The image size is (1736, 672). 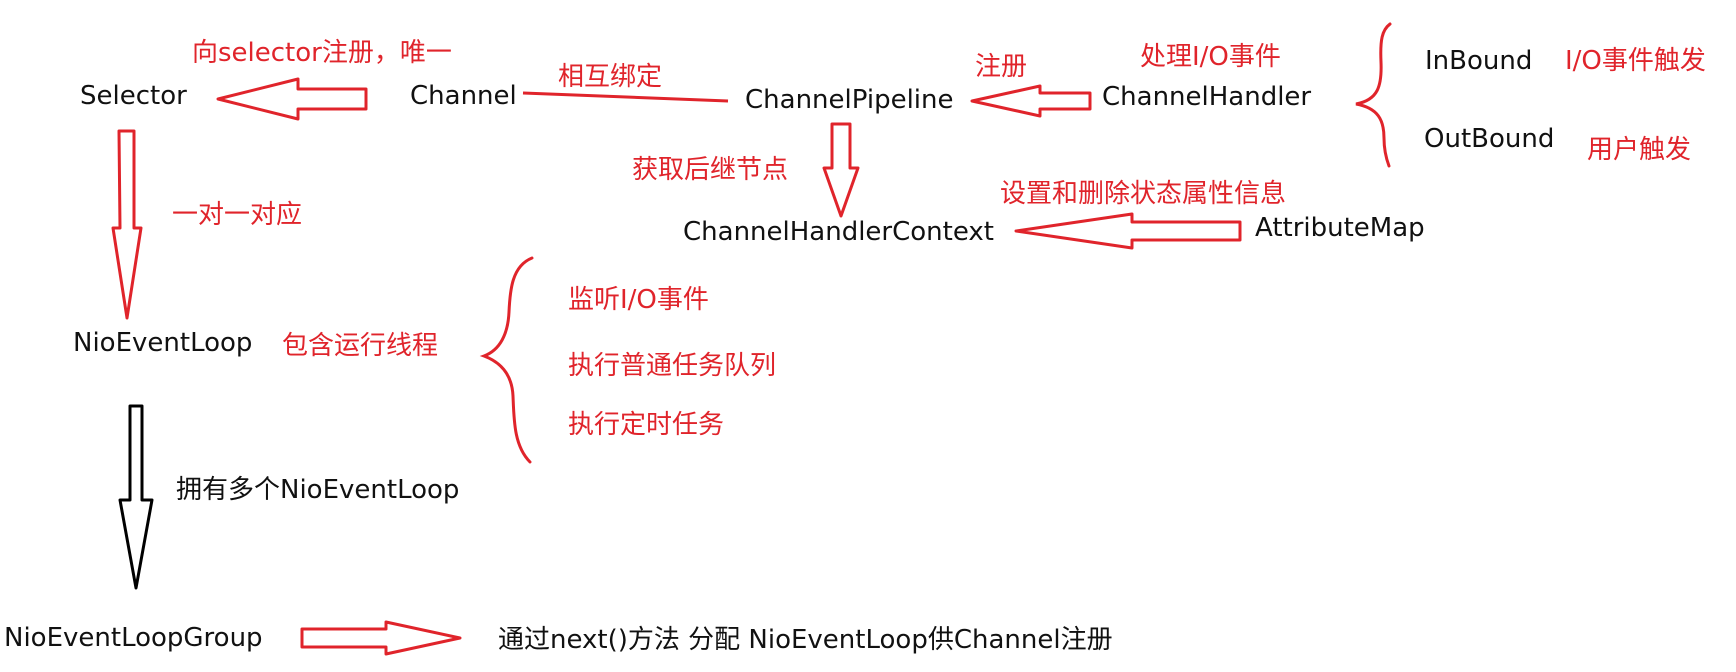 I want to click on annotation-get-successor-node: 获取后继节点, so click(x=710, y=170).